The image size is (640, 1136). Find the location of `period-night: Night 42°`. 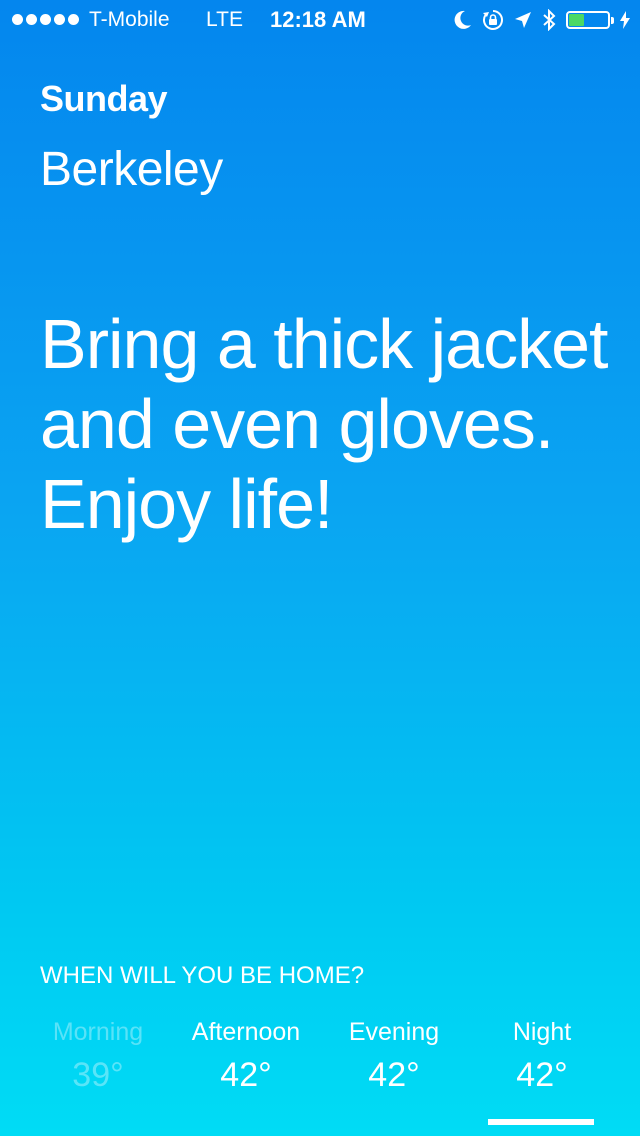

period-night: Night 42° is located at coordinates (542, 1056).